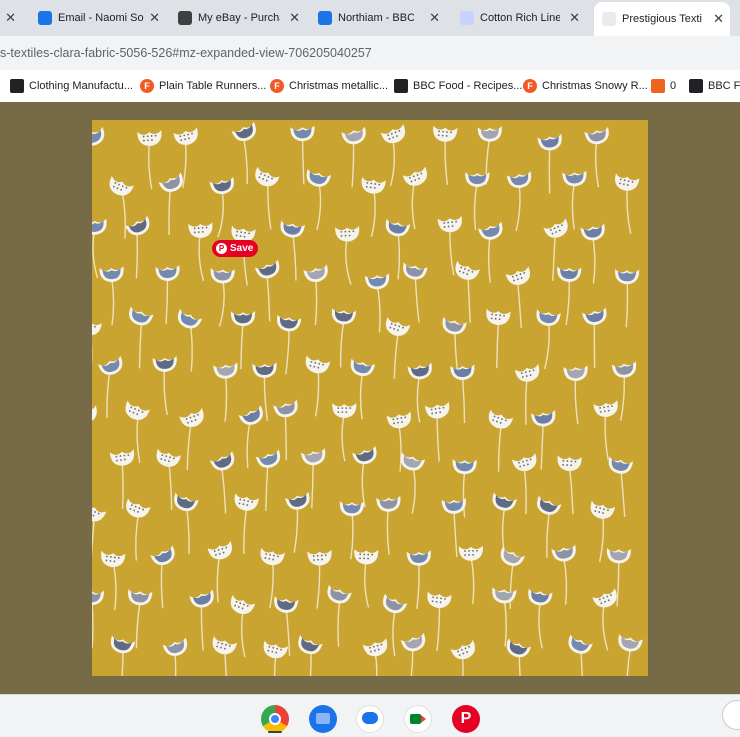 This screenshot has height=737, width=740. What do you see at coordinates (418, 719) in the screenshot?
I see `meet-icon` at bounding box center [418, 719].